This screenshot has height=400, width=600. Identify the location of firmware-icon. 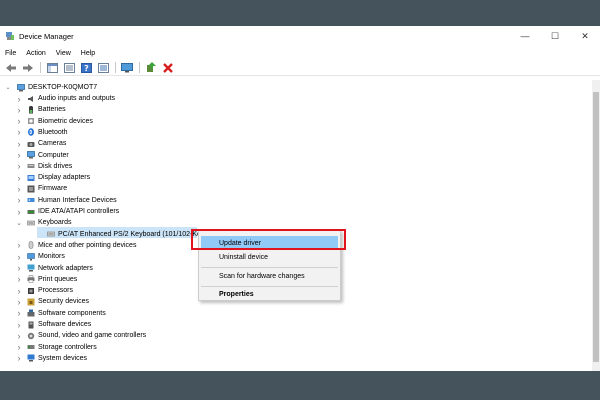
(31, 189).